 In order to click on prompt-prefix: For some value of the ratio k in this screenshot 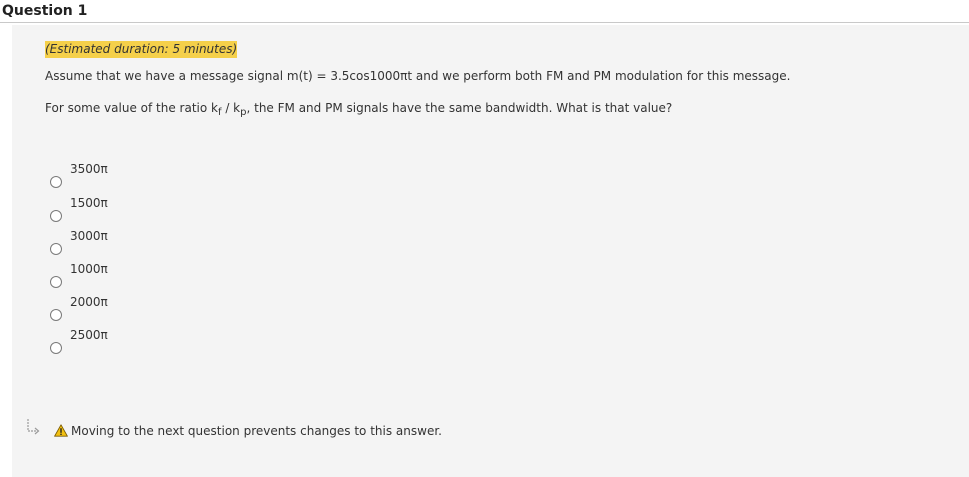, I will do `click(131, 108)`.